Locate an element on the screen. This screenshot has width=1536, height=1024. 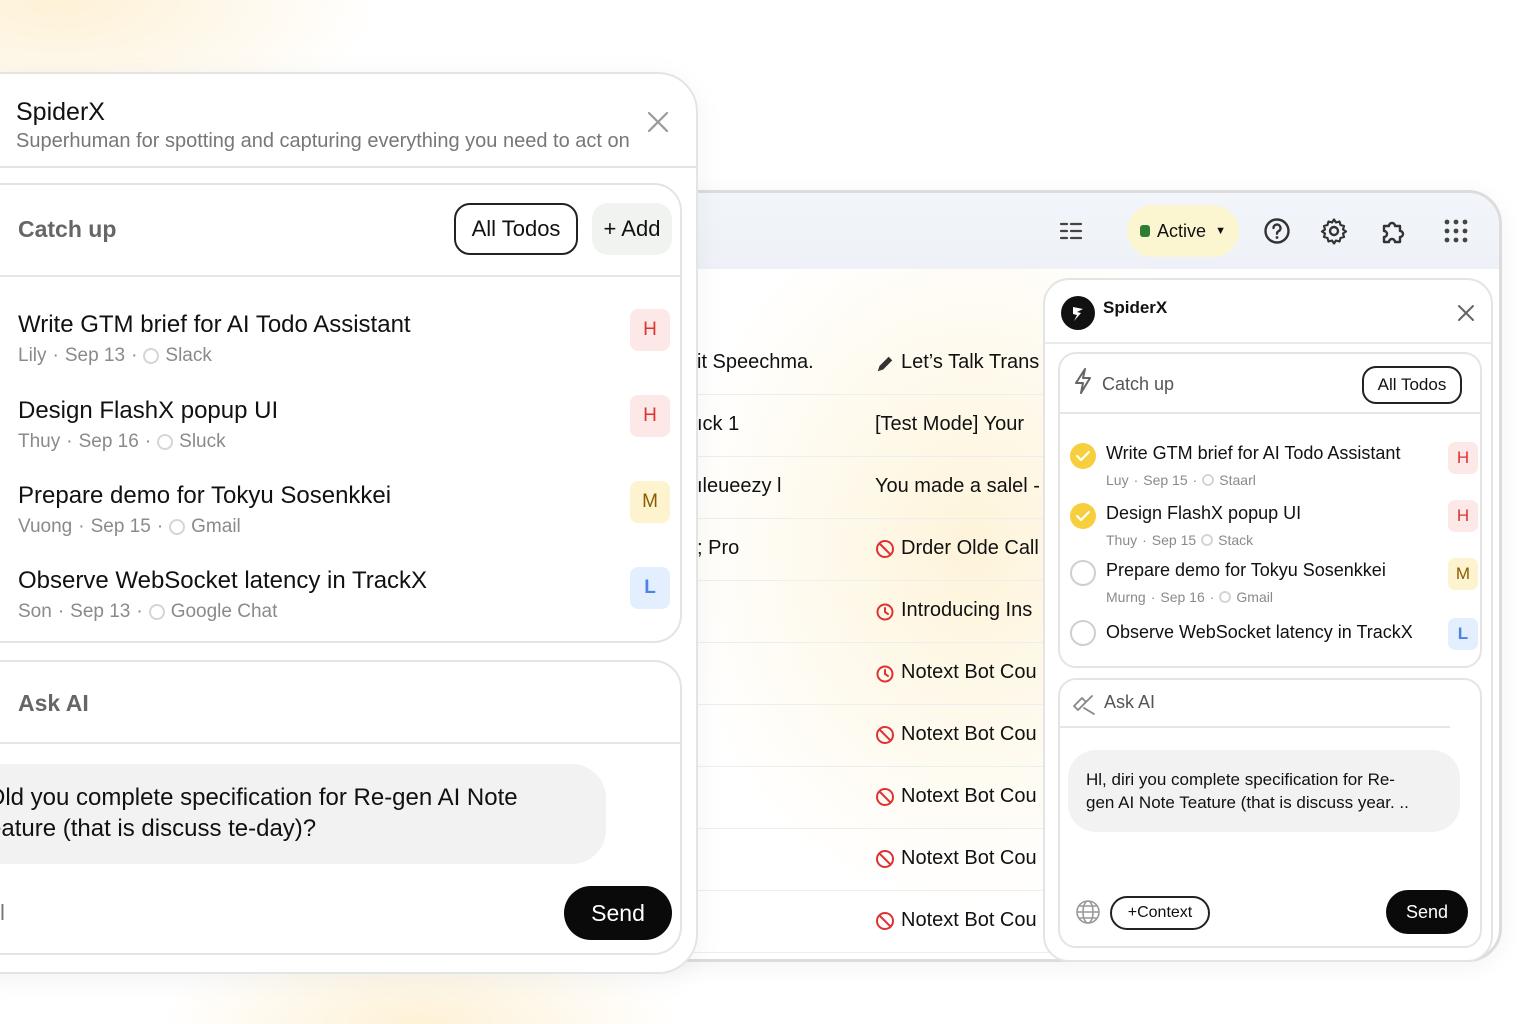
mail-subject: You made a salel - is located at coordinates (957, 486).